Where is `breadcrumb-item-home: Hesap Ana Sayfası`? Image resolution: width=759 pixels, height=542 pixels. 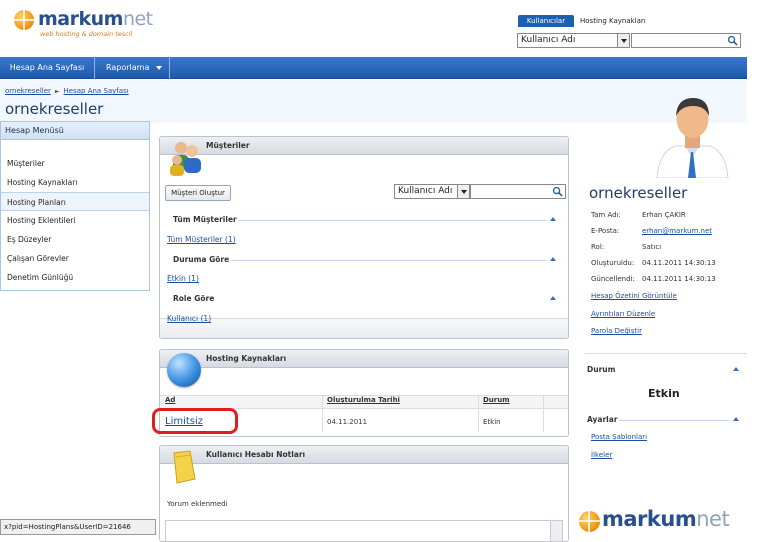 breadcrumb-item-home: Hesap Ana Sayfası is located at coordinates (96, 91).